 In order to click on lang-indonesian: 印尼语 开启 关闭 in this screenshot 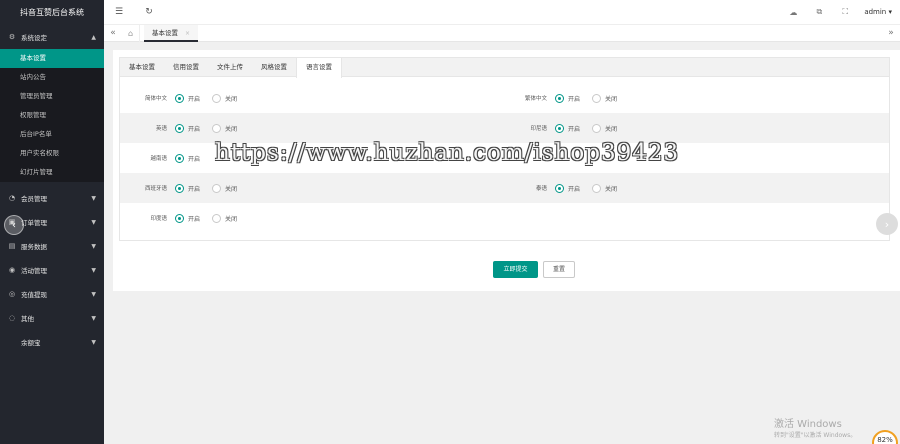, I will do `click(564, 128)`.